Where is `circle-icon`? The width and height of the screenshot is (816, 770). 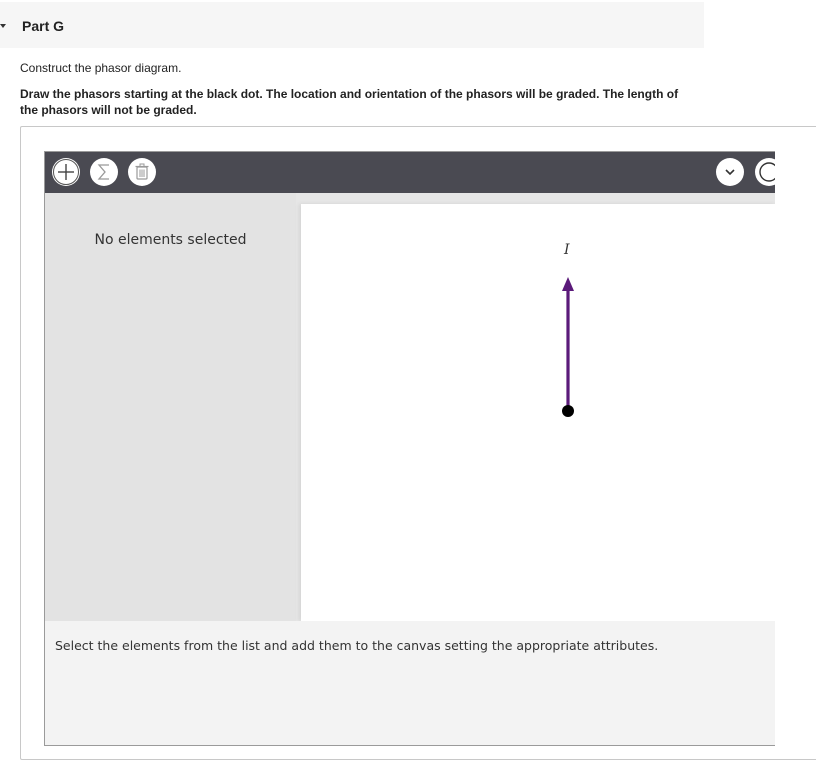
circle-icon is located at coordinates (767, 172).